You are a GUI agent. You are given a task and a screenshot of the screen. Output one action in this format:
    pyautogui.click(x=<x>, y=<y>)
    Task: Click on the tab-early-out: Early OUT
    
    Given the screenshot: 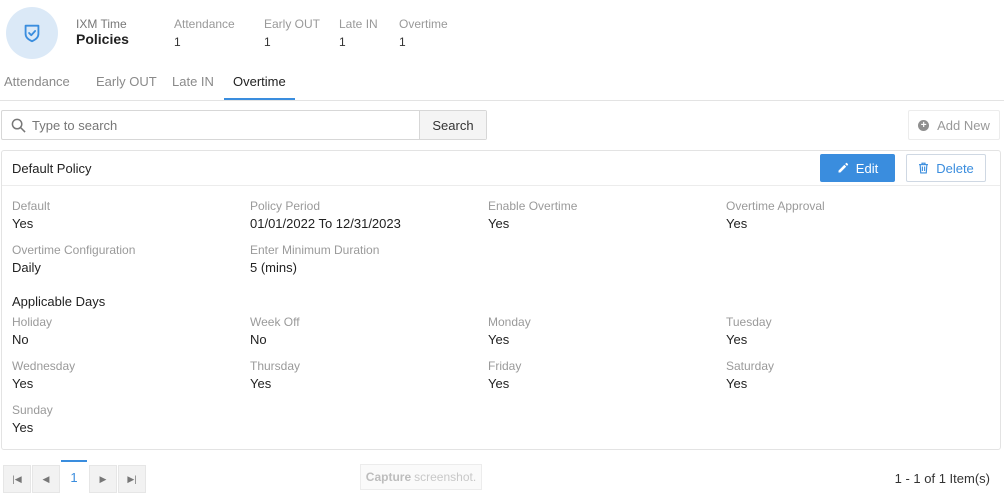 What is the action you would take?
    pyautogui.click(x=126, y=86)
    